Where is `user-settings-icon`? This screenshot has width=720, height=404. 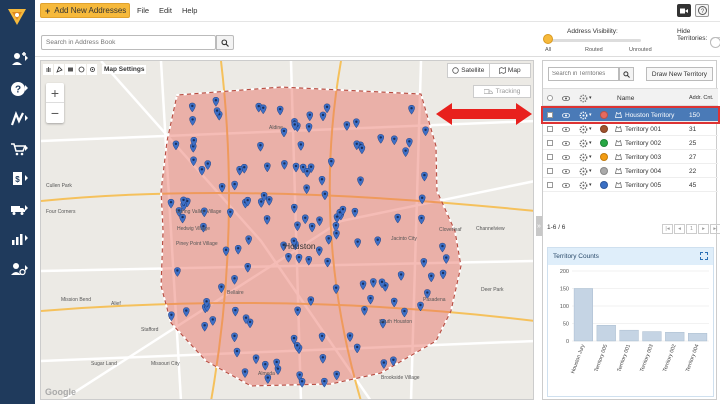 user-settings-icon is located at coordinates (18, 269).